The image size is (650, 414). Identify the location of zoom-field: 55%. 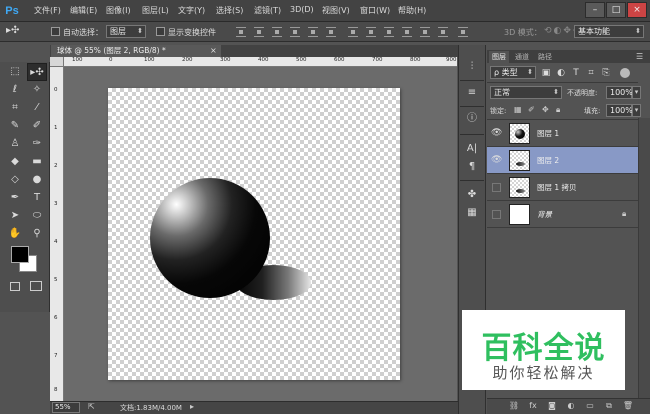
(66, 407).